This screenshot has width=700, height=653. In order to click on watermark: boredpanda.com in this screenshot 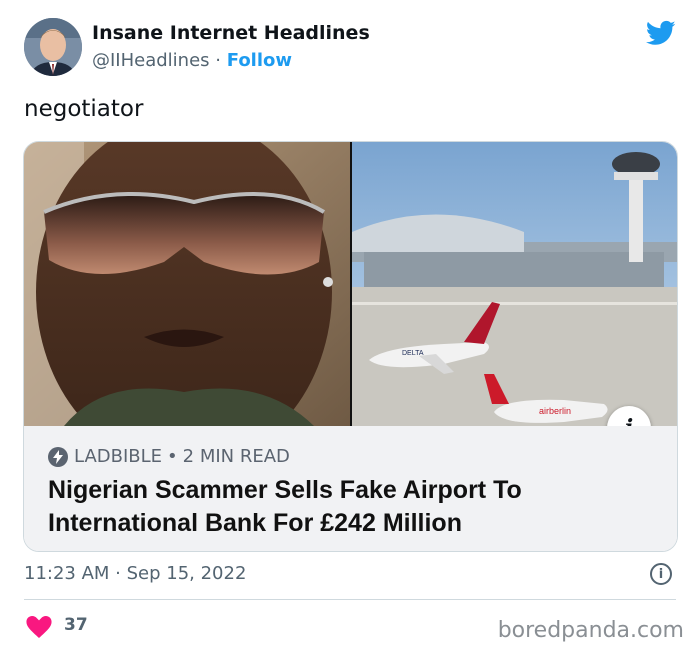, I will do `click(590, 630)`.